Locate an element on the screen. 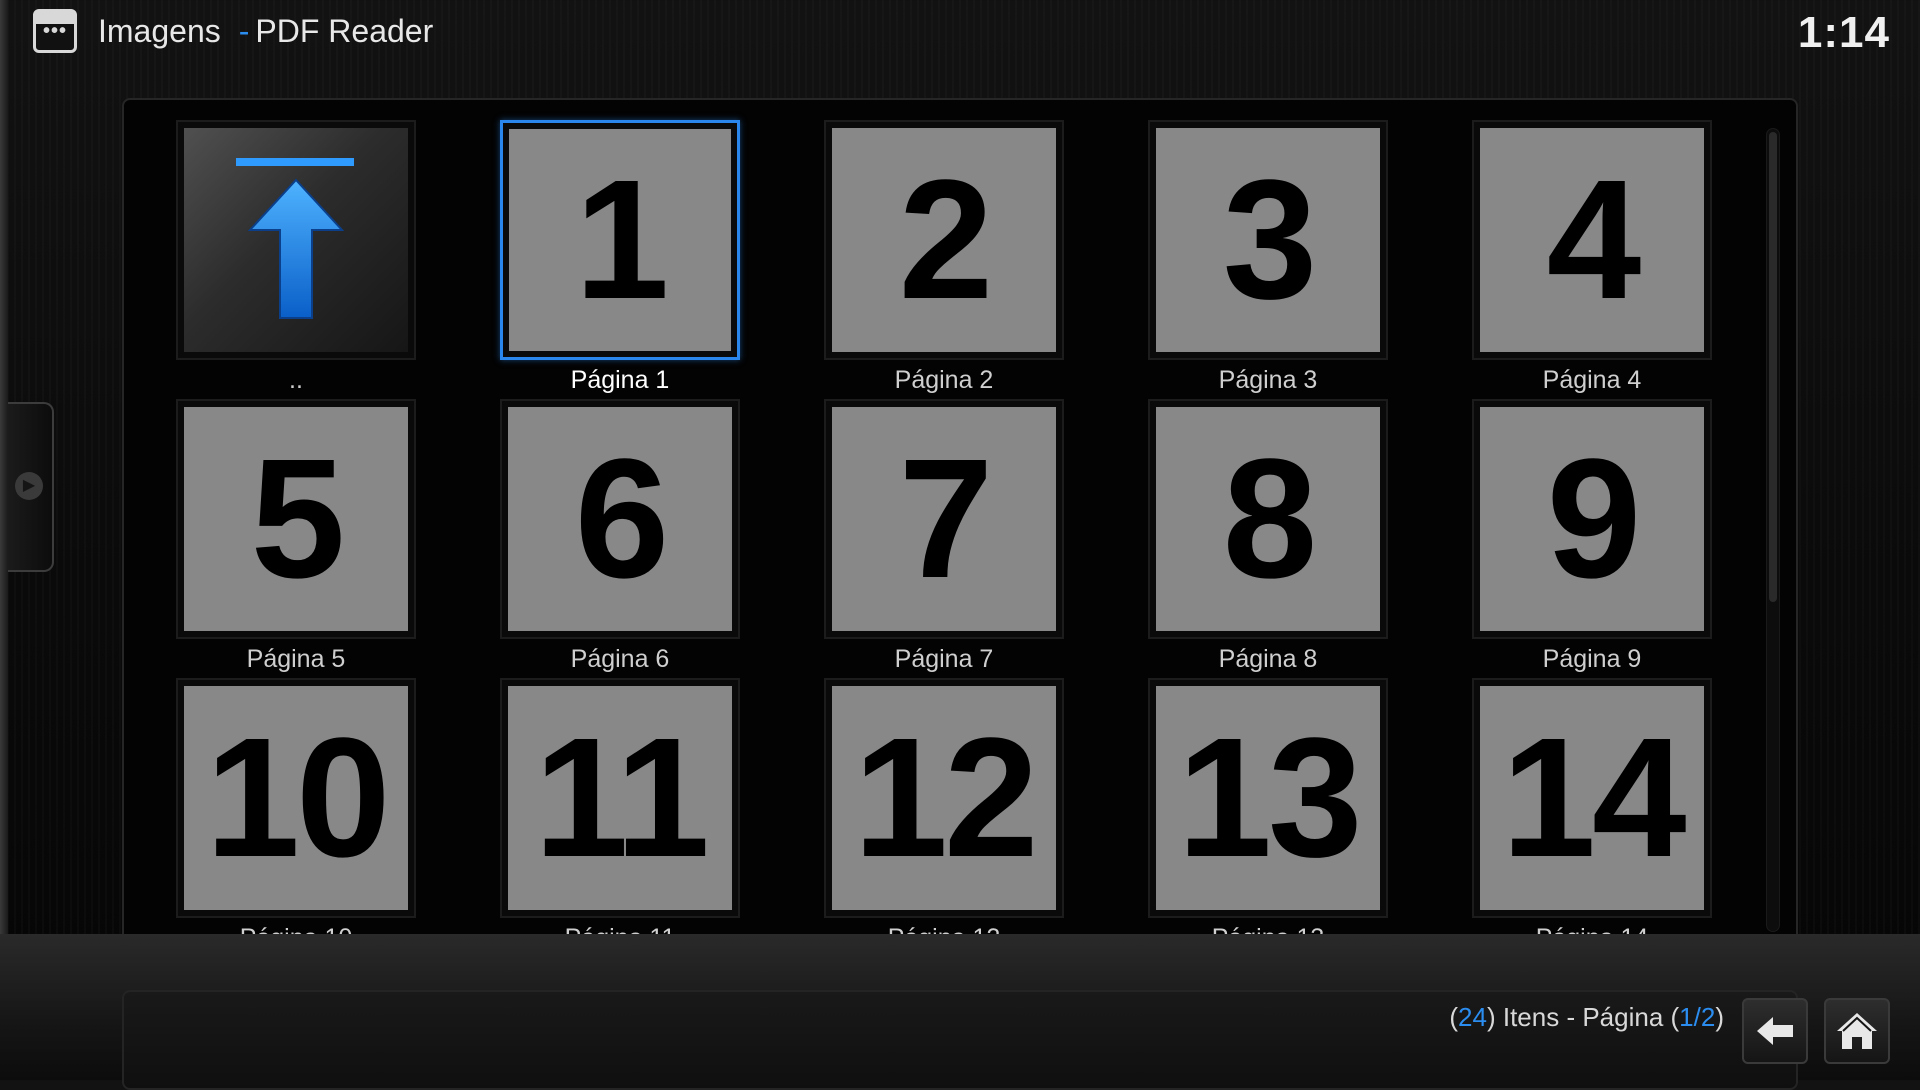  page-thumbnail: 6 is located at coordinates (620, 519).